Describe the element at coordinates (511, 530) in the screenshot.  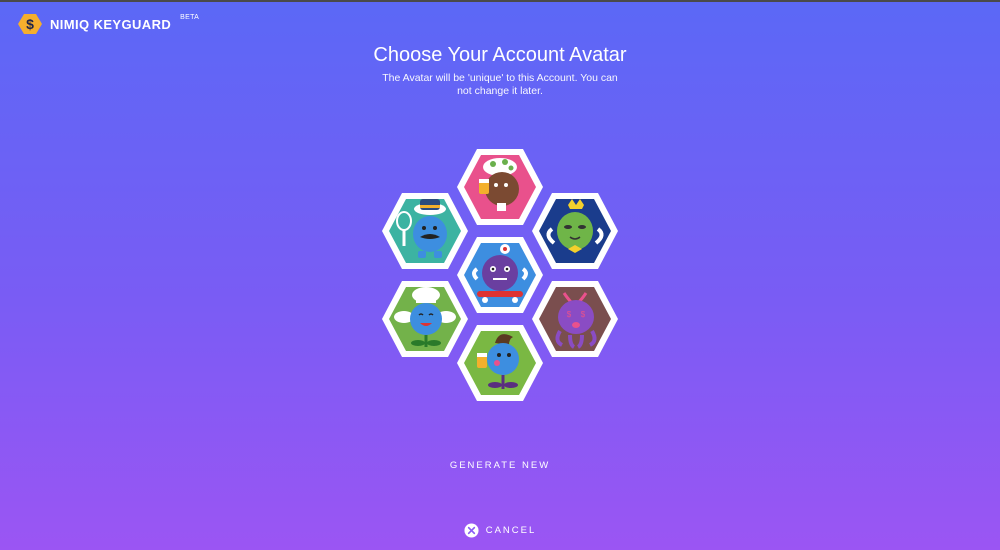
I see `cancel-label: CANCEL` at that location.